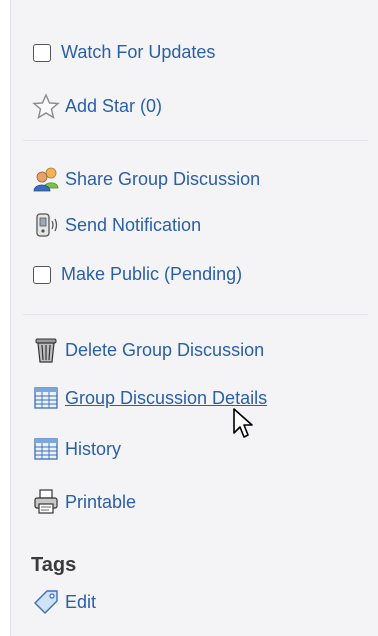 The width and height of the screenshot is (378, 636). I want to click on history-label: History, so click(93, 449).